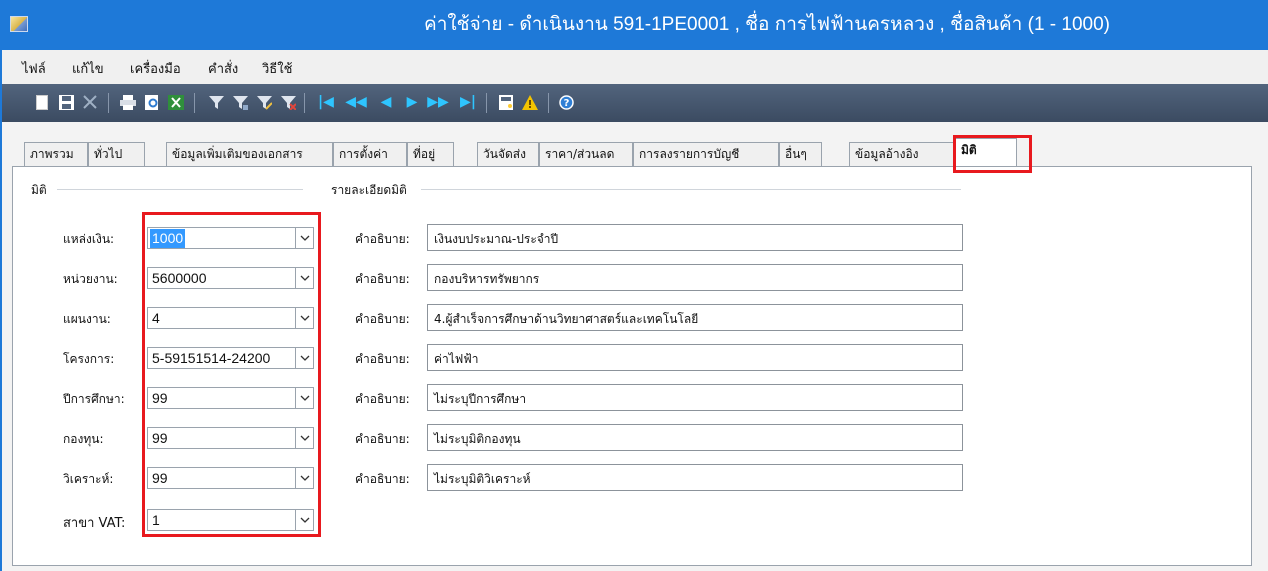  What do you see at coordinates (240, 102) in the screenshot?
I see `filter-by-selection-icon` at bounding box center [240, 102].